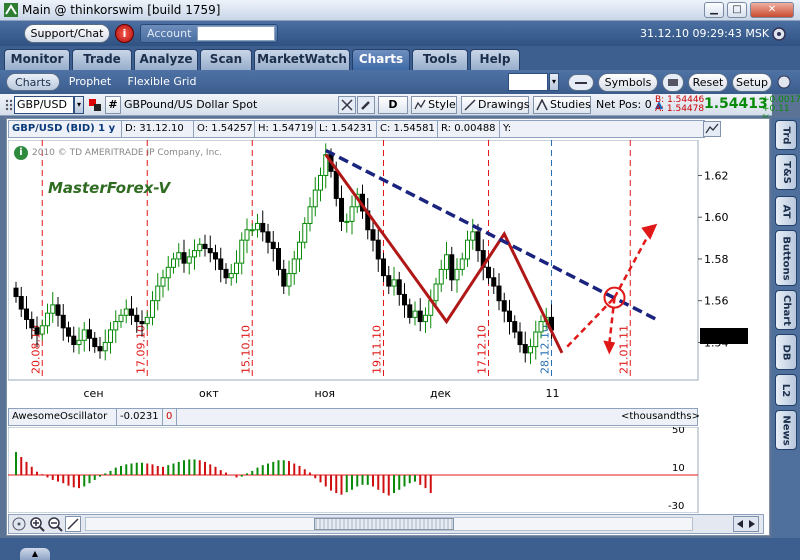 This screenshot has height=560, width=800. I want to click on sidebar-tab-label: AT, so click(786, 211).